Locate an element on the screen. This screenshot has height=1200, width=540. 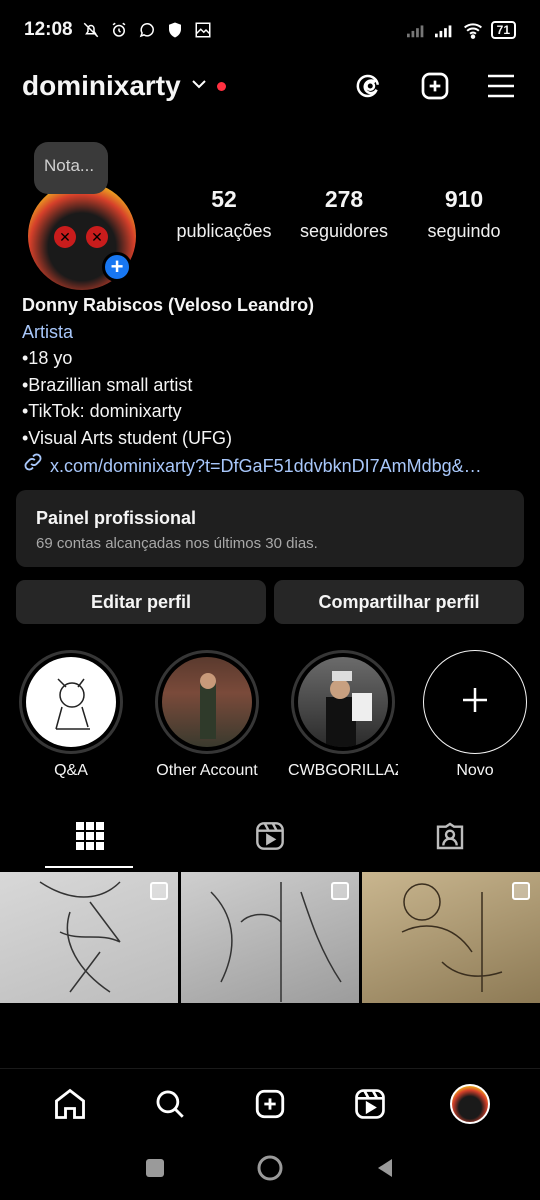
whatsapp-icon is located at coordinates (147, 30).